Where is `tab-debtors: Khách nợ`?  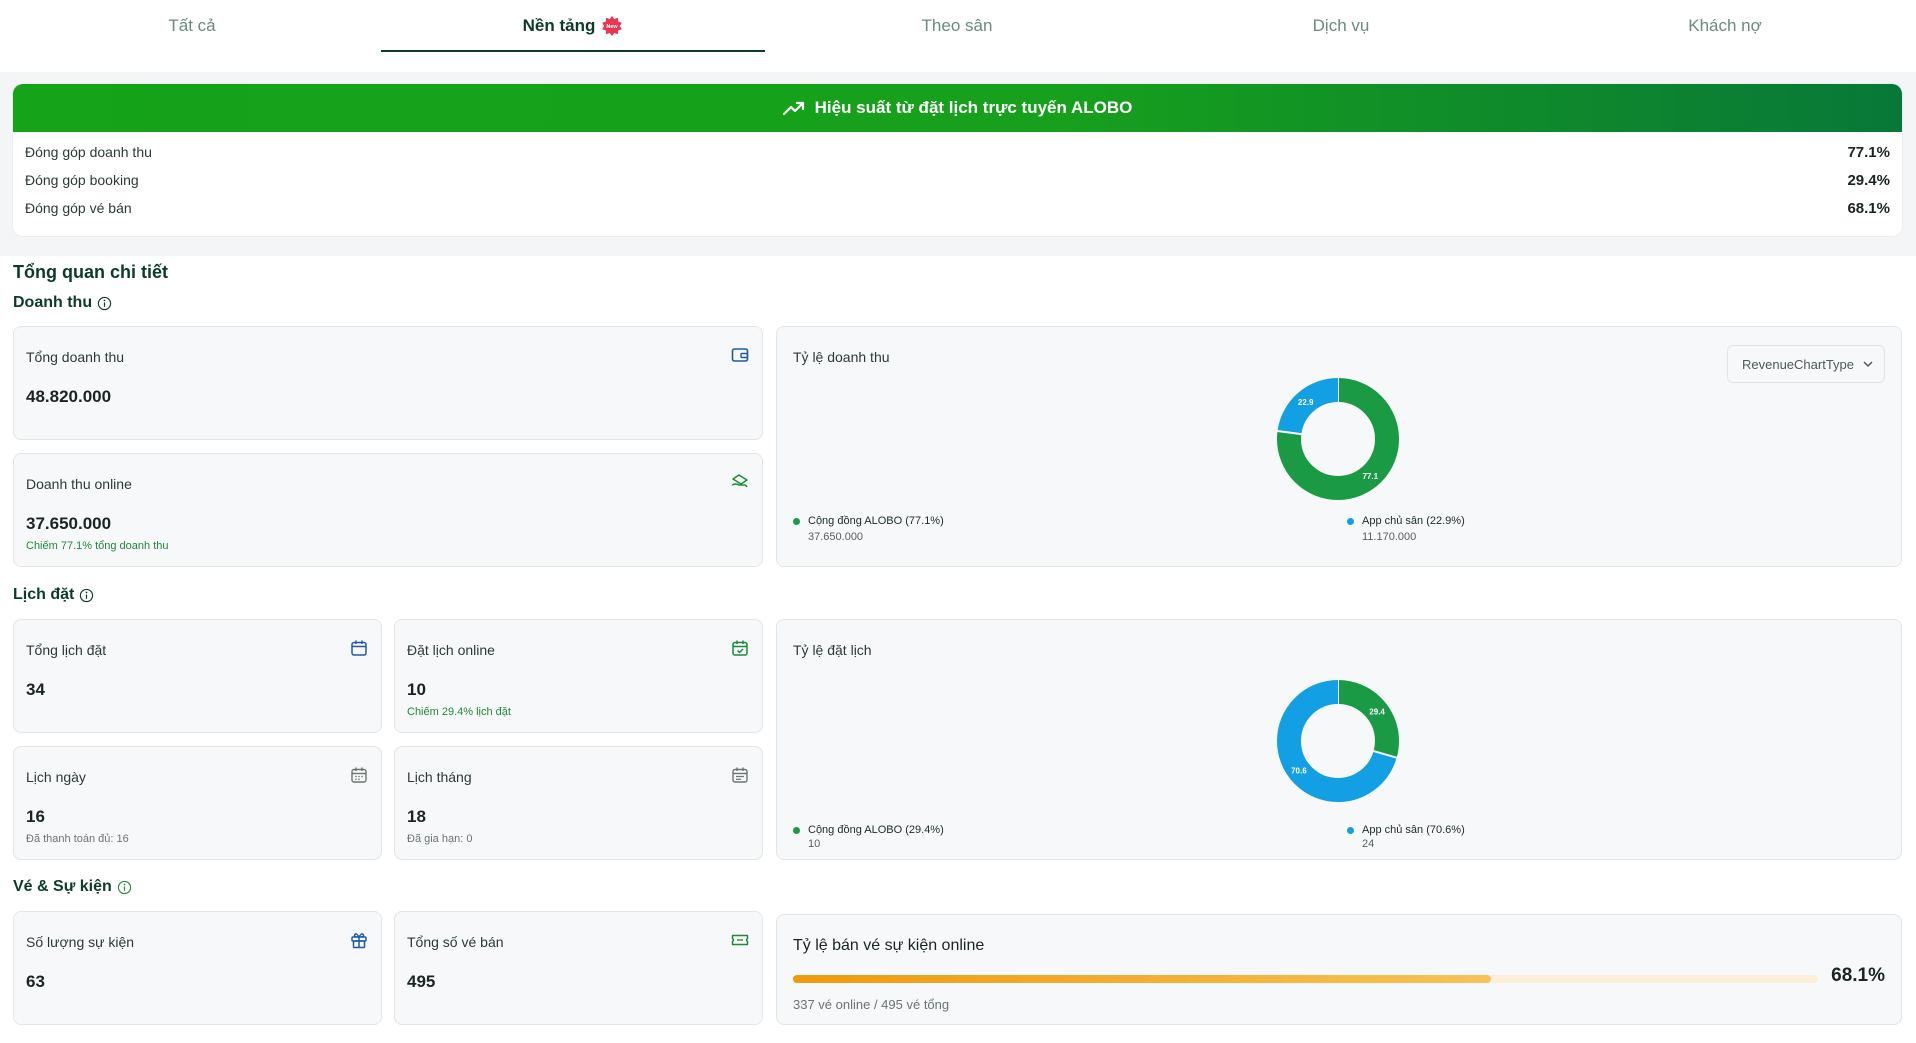
tab-debtors: Khách nợ is located at coordinates (1724, 26).